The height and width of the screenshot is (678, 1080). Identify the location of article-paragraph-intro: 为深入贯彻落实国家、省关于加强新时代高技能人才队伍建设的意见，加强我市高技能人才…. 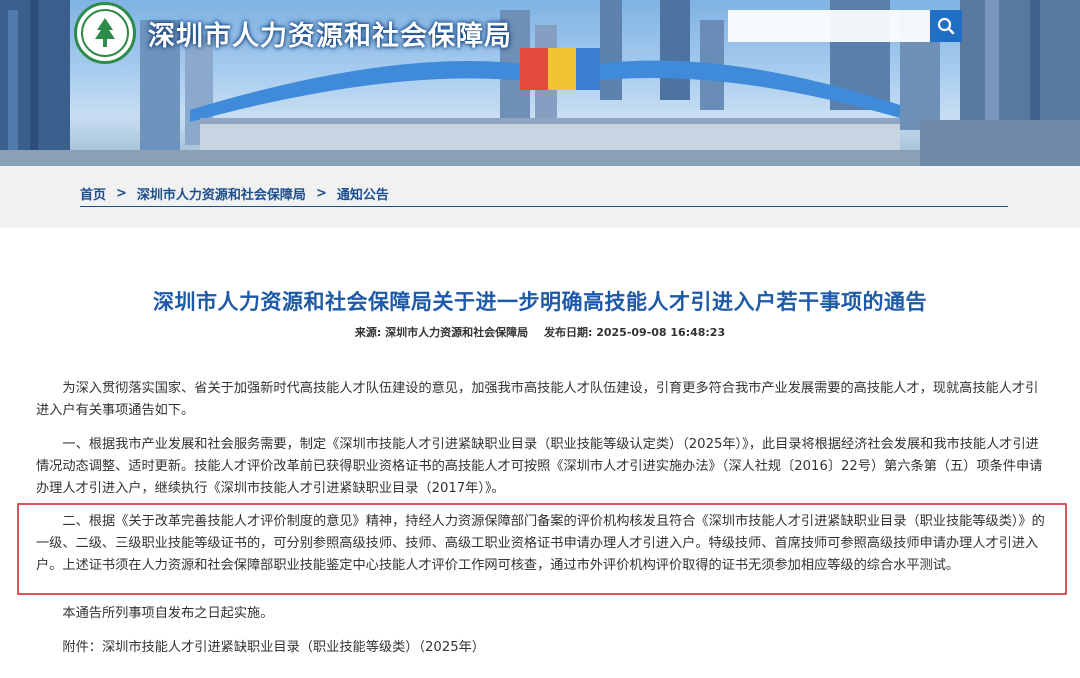
(537, 399).